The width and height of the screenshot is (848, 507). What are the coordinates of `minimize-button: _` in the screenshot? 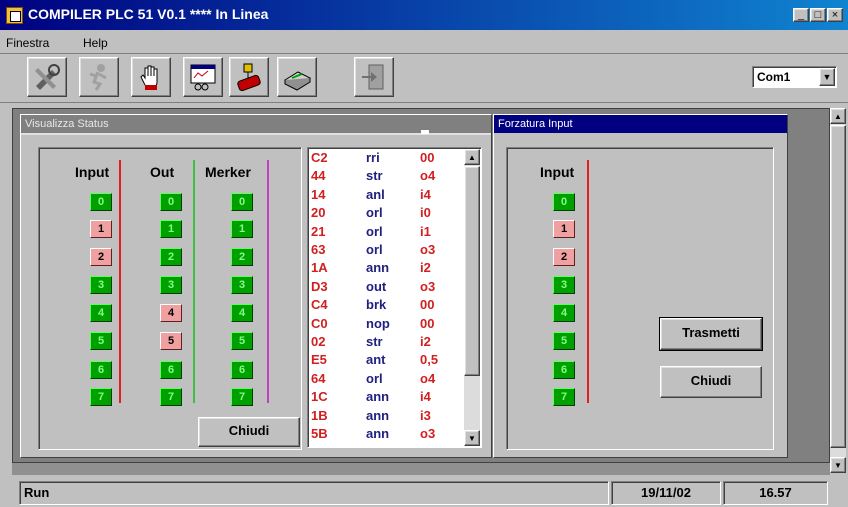 It's located at (801, 15).